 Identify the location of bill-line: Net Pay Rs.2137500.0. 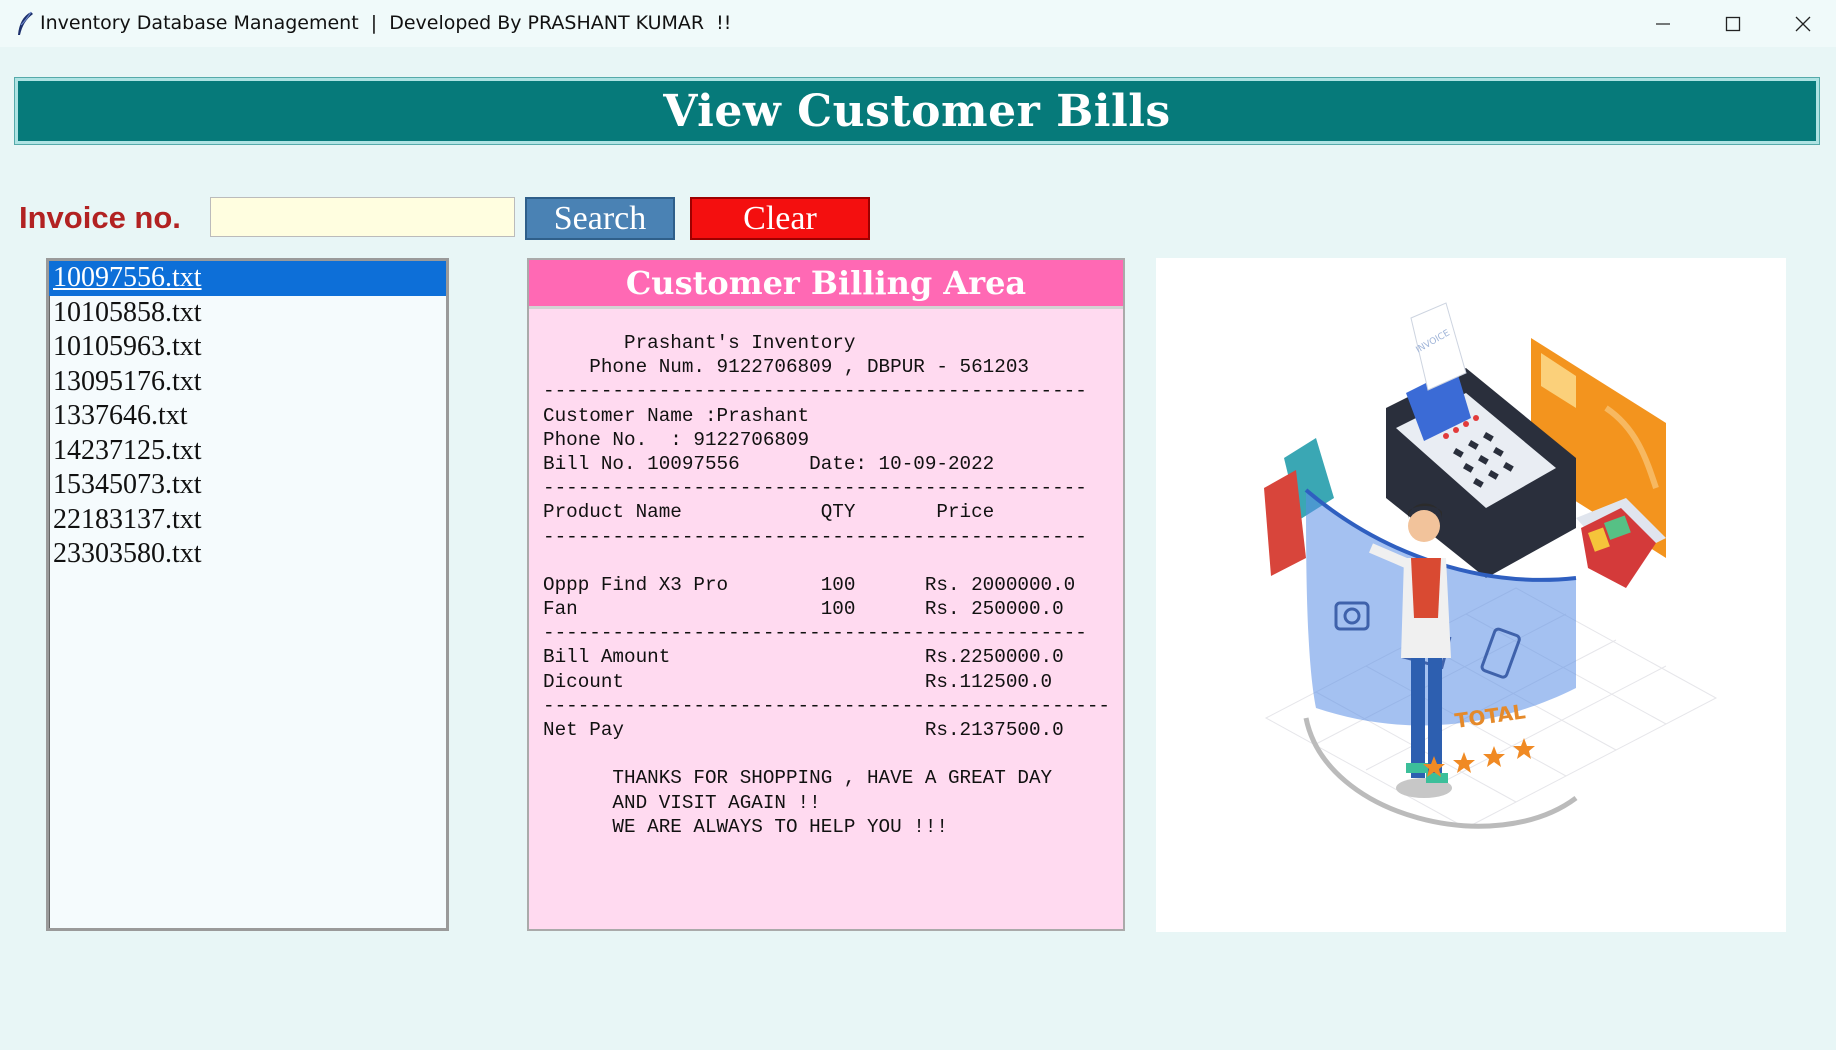
(803, 730).